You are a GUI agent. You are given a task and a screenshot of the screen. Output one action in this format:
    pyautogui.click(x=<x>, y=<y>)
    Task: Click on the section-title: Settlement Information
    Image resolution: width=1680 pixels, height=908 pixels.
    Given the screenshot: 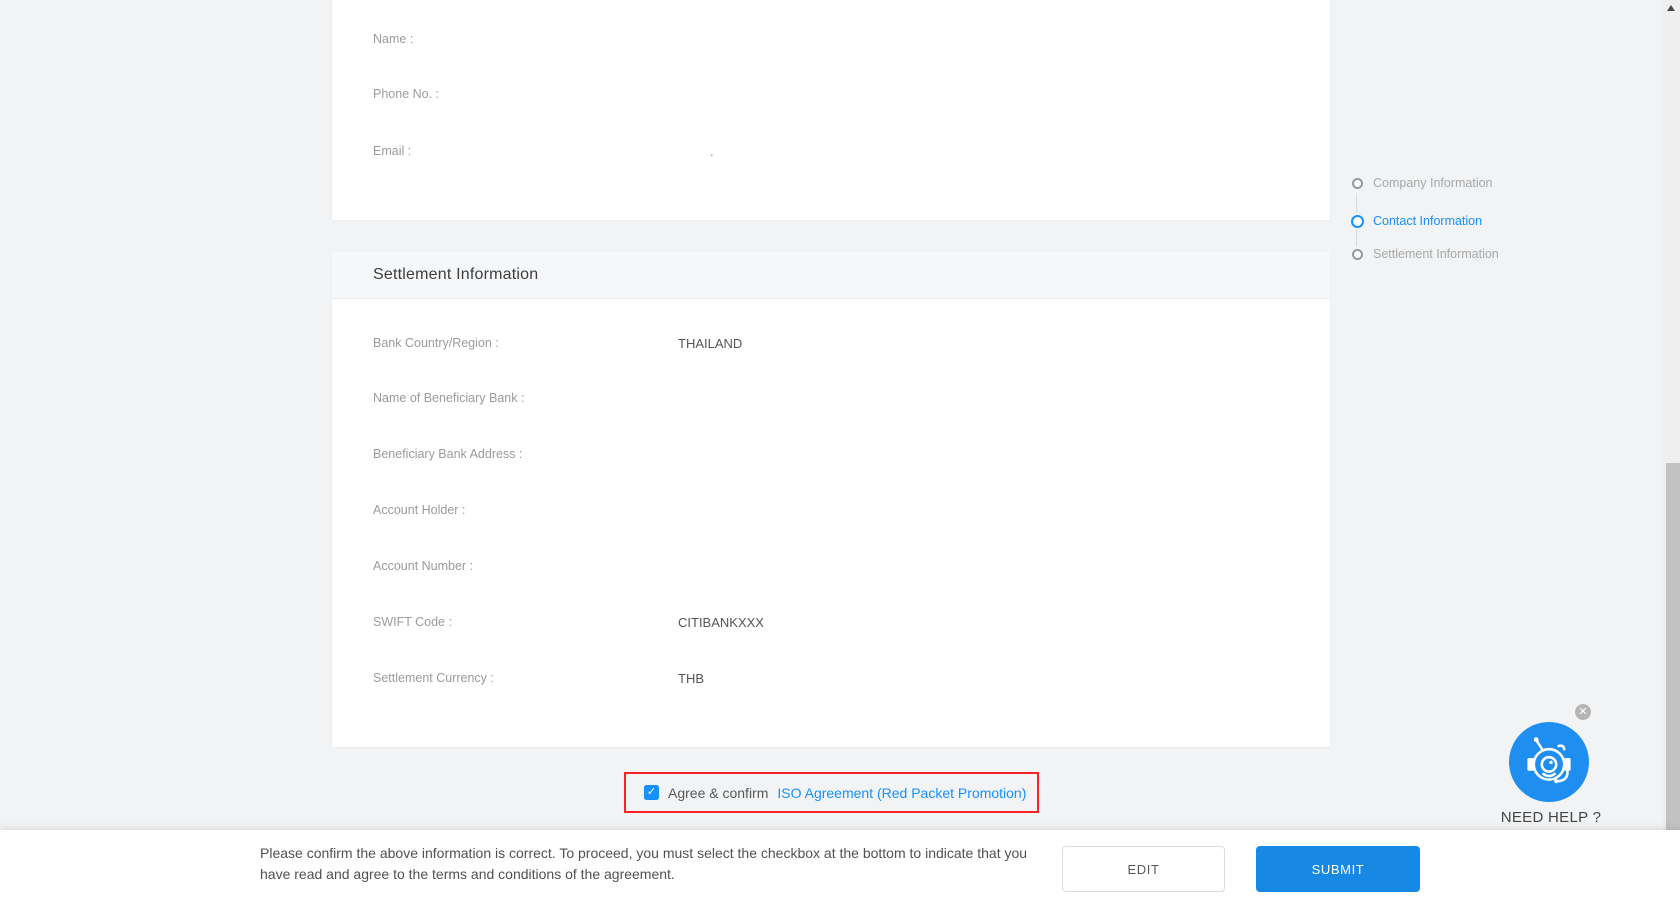 What is the action you would take?
    pyautogui.click(x=456, y=274)
    